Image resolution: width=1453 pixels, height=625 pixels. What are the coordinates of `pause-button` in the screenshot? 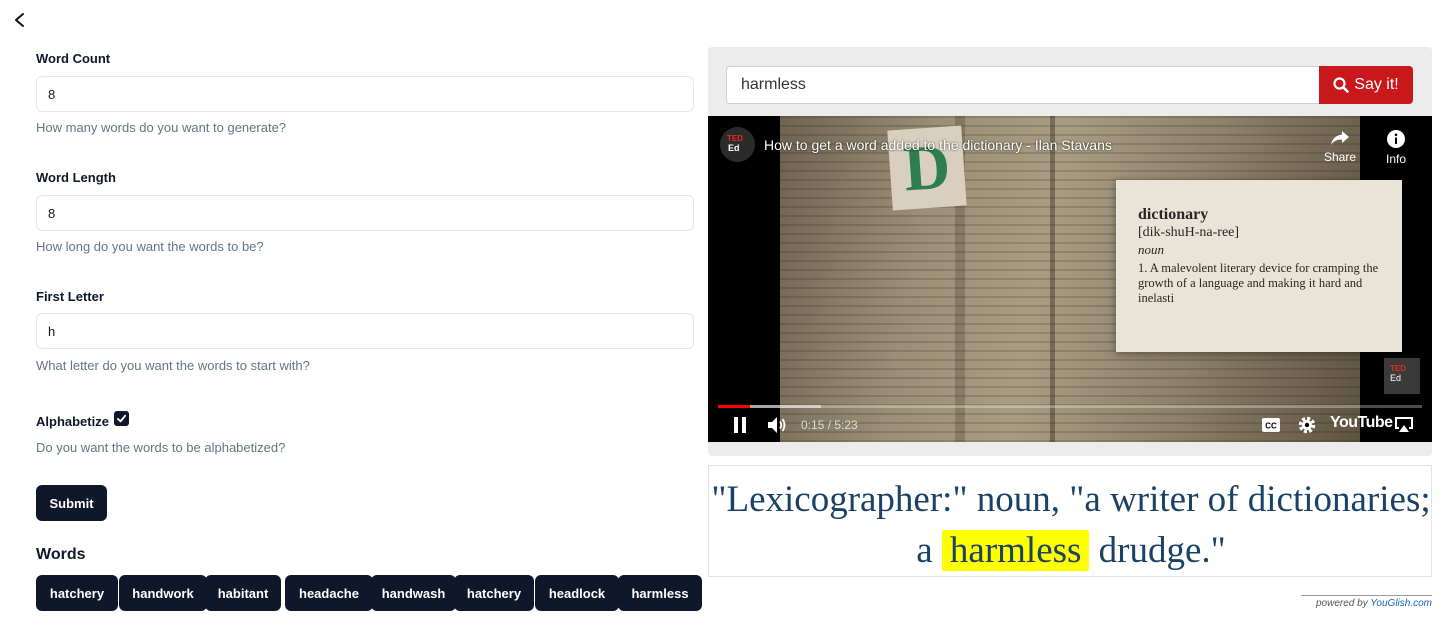 It's located at (740, 425).